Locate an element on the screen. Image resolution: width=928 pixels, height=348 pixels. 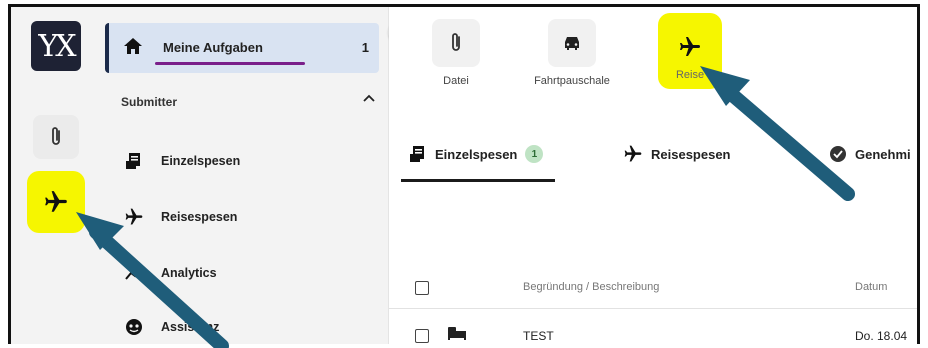
row-date: Do. 18.04 is located at coordinates (881, 336).